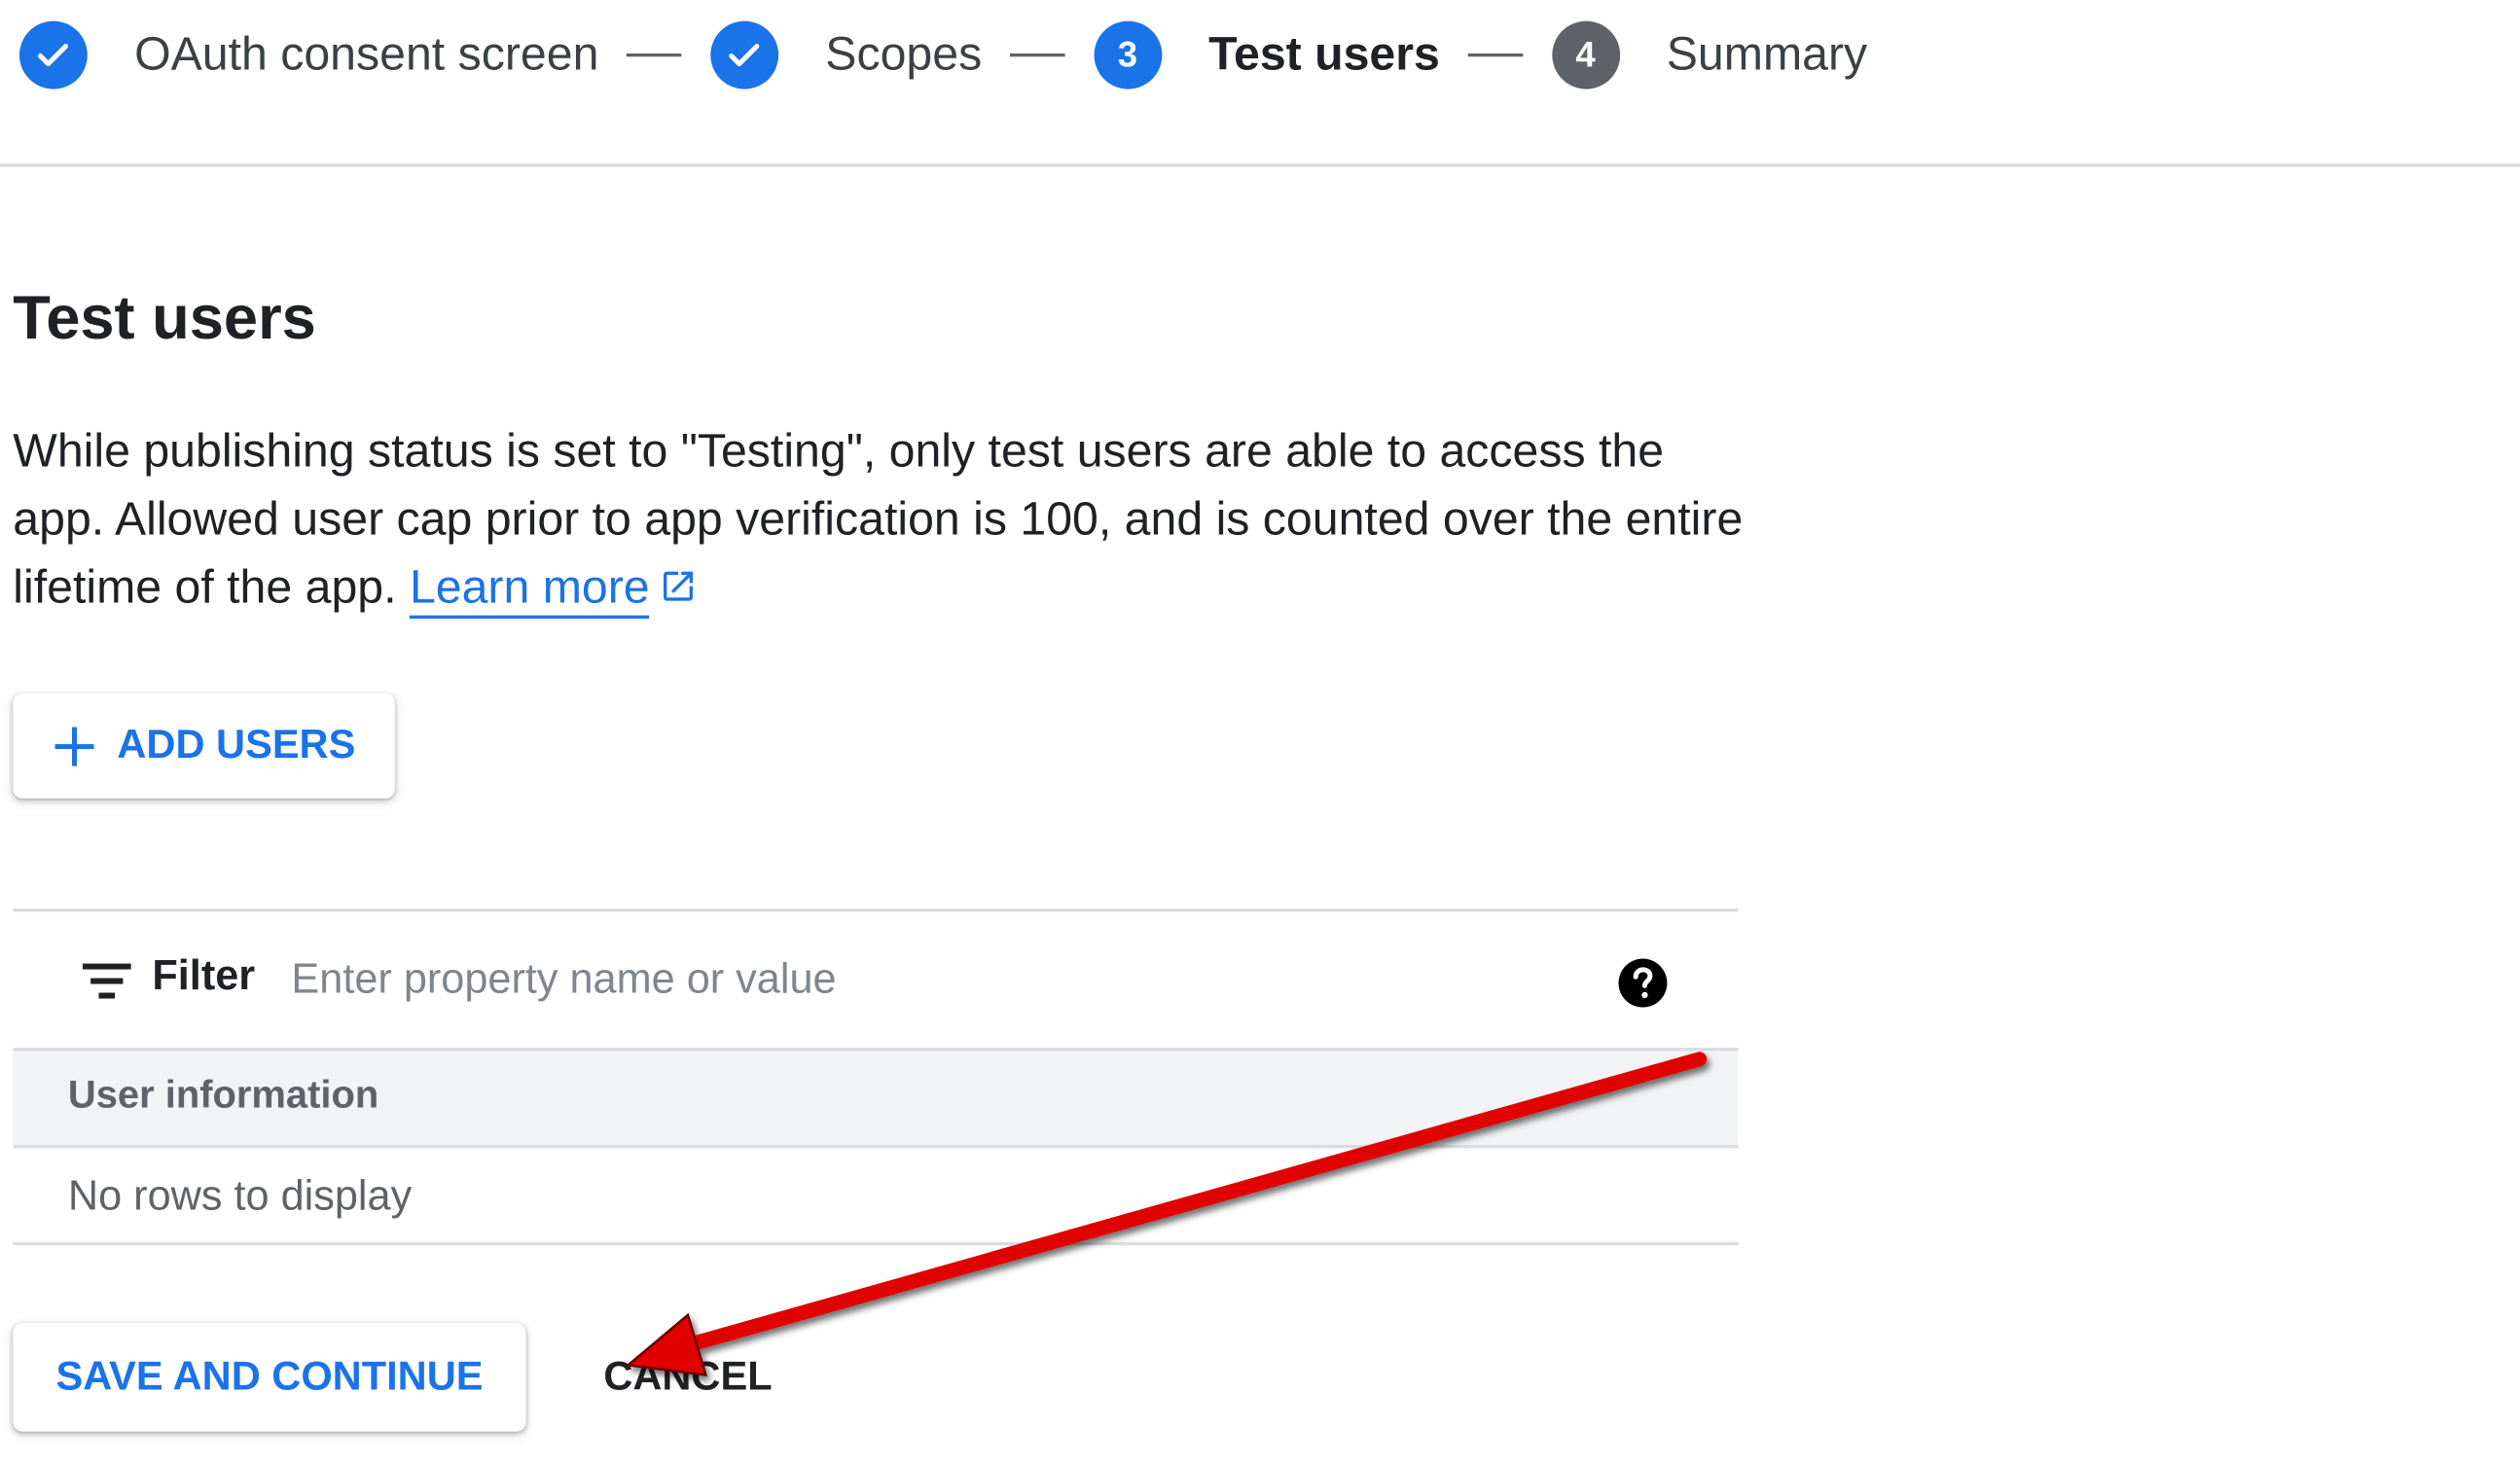  Describe the element at coordinates (1767, 54) in the screenshot. I see `step-label: Summary` at that location.